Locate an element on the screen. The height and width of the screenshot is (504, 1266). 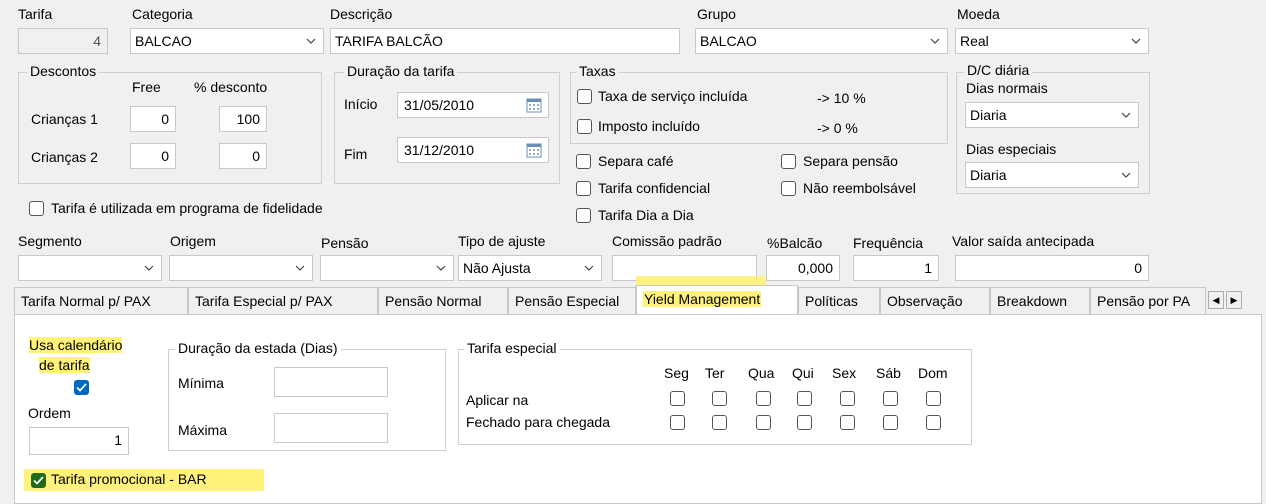
tarifa-field: 4 is located at coordinates (63, 41).